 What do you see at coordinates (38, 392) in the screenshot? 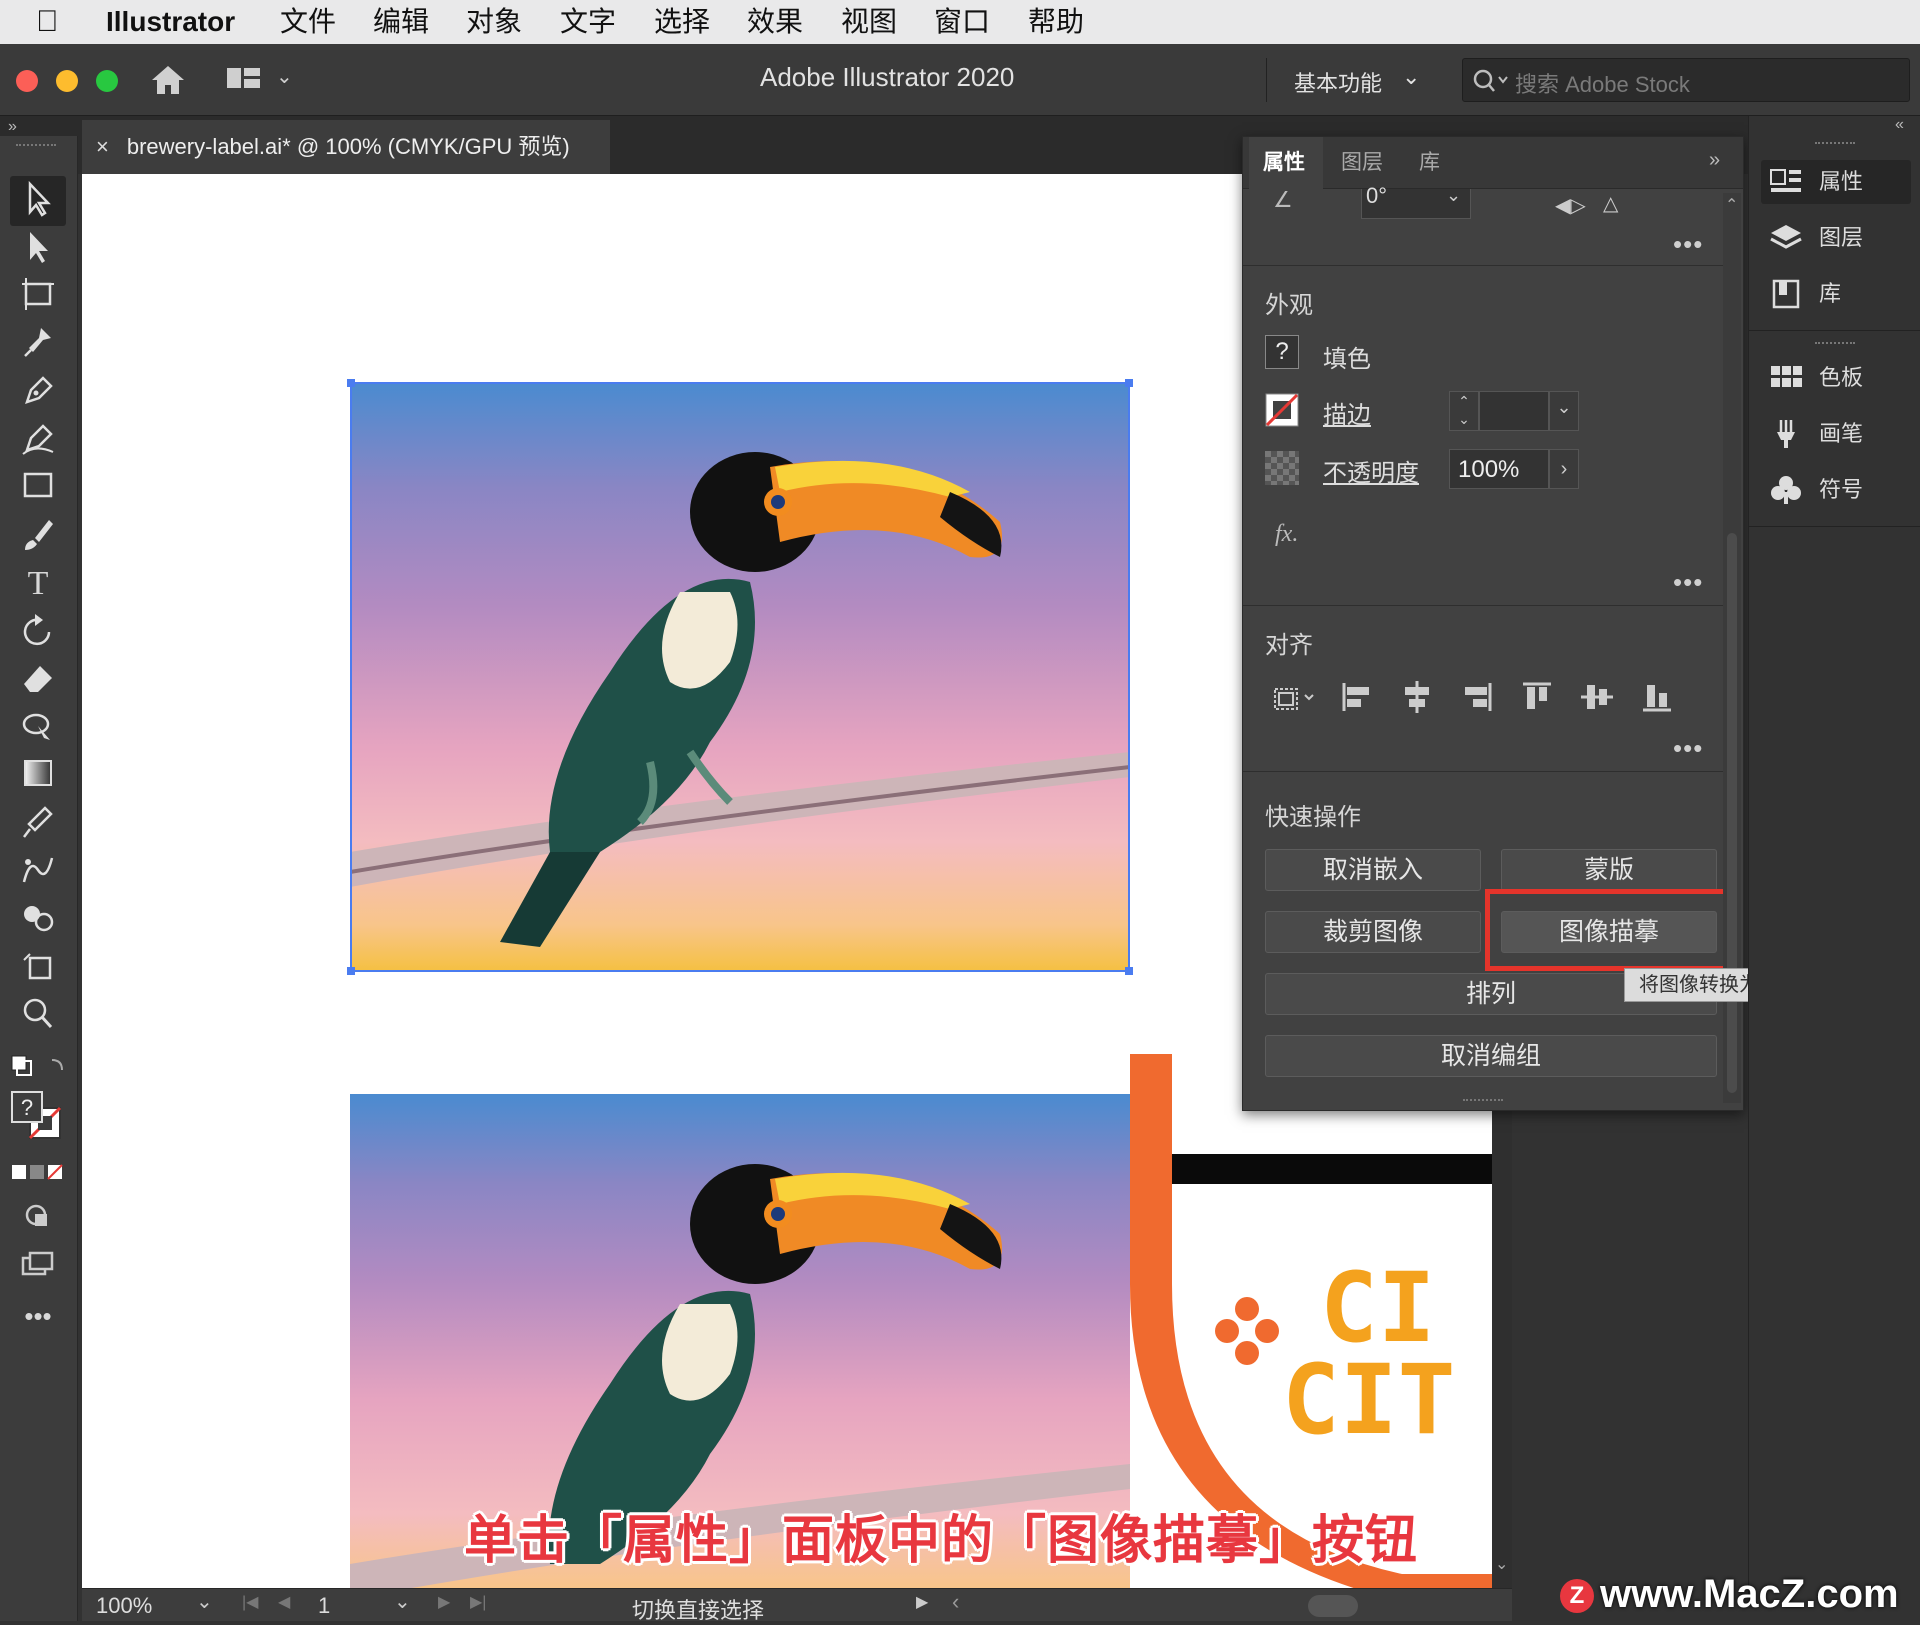
I see `pen-tool-icon` at bounding box center [38, 392].